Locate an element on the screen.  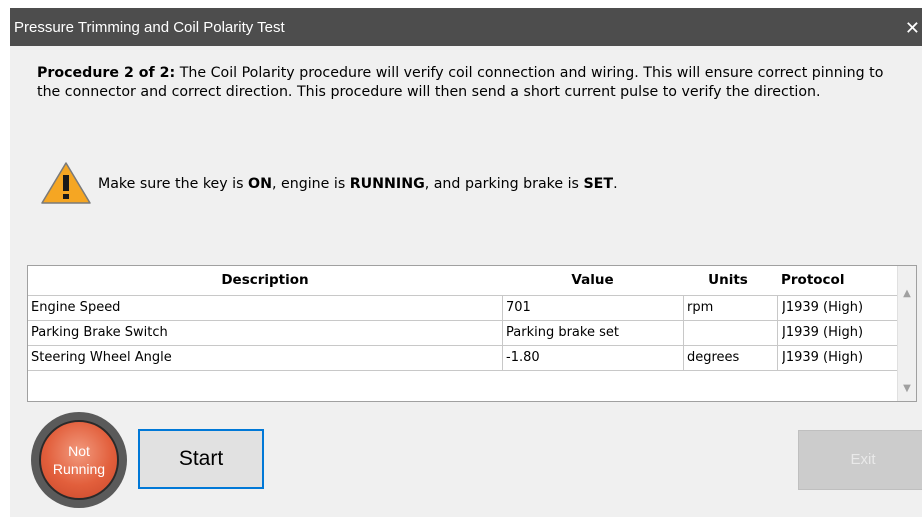
brake-state: SET is located at coordinates (598, 184).